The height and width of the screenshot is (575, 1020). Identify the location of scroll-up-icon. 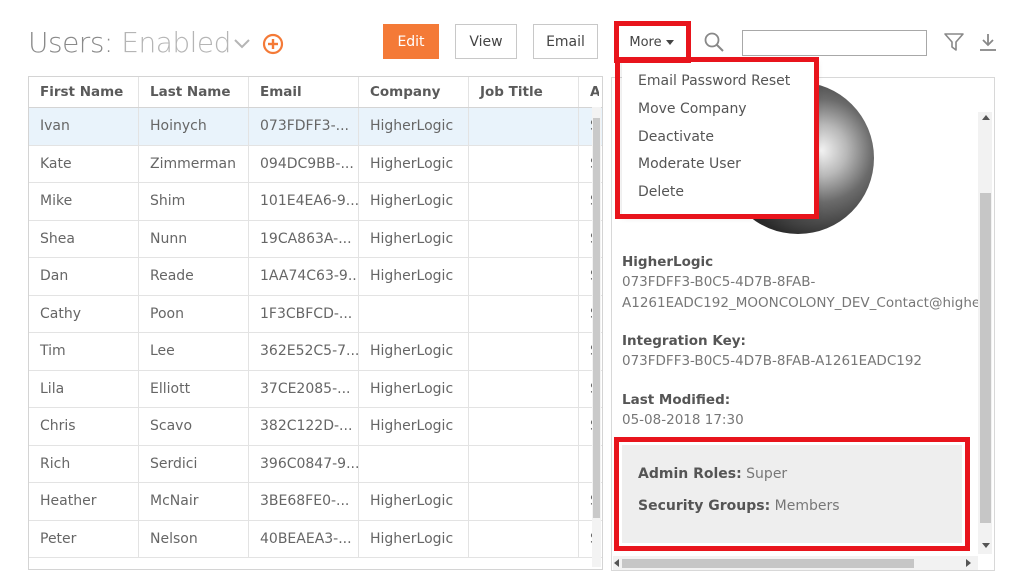
(986, 117).